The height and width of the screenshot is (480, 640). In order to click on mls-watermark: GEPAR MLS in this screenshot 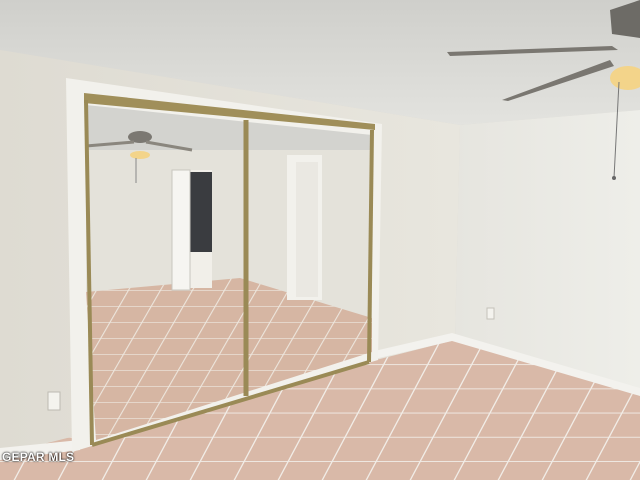, I will do `click(38, 457)`.